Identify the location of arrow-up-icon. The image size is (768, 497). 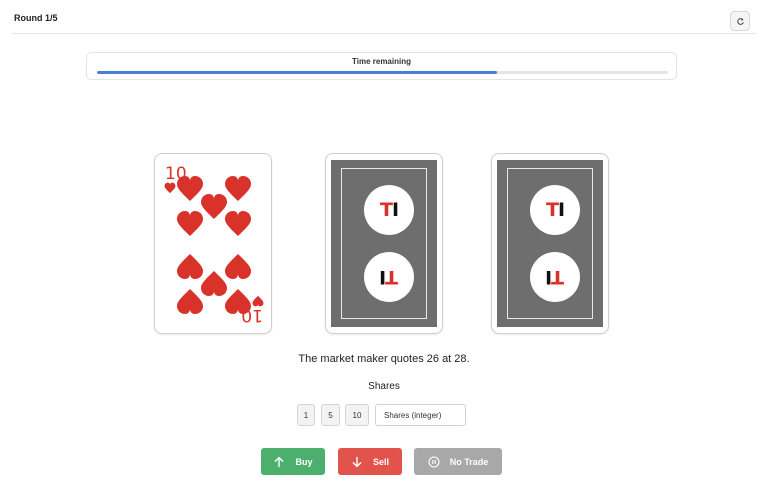
(279, 461).